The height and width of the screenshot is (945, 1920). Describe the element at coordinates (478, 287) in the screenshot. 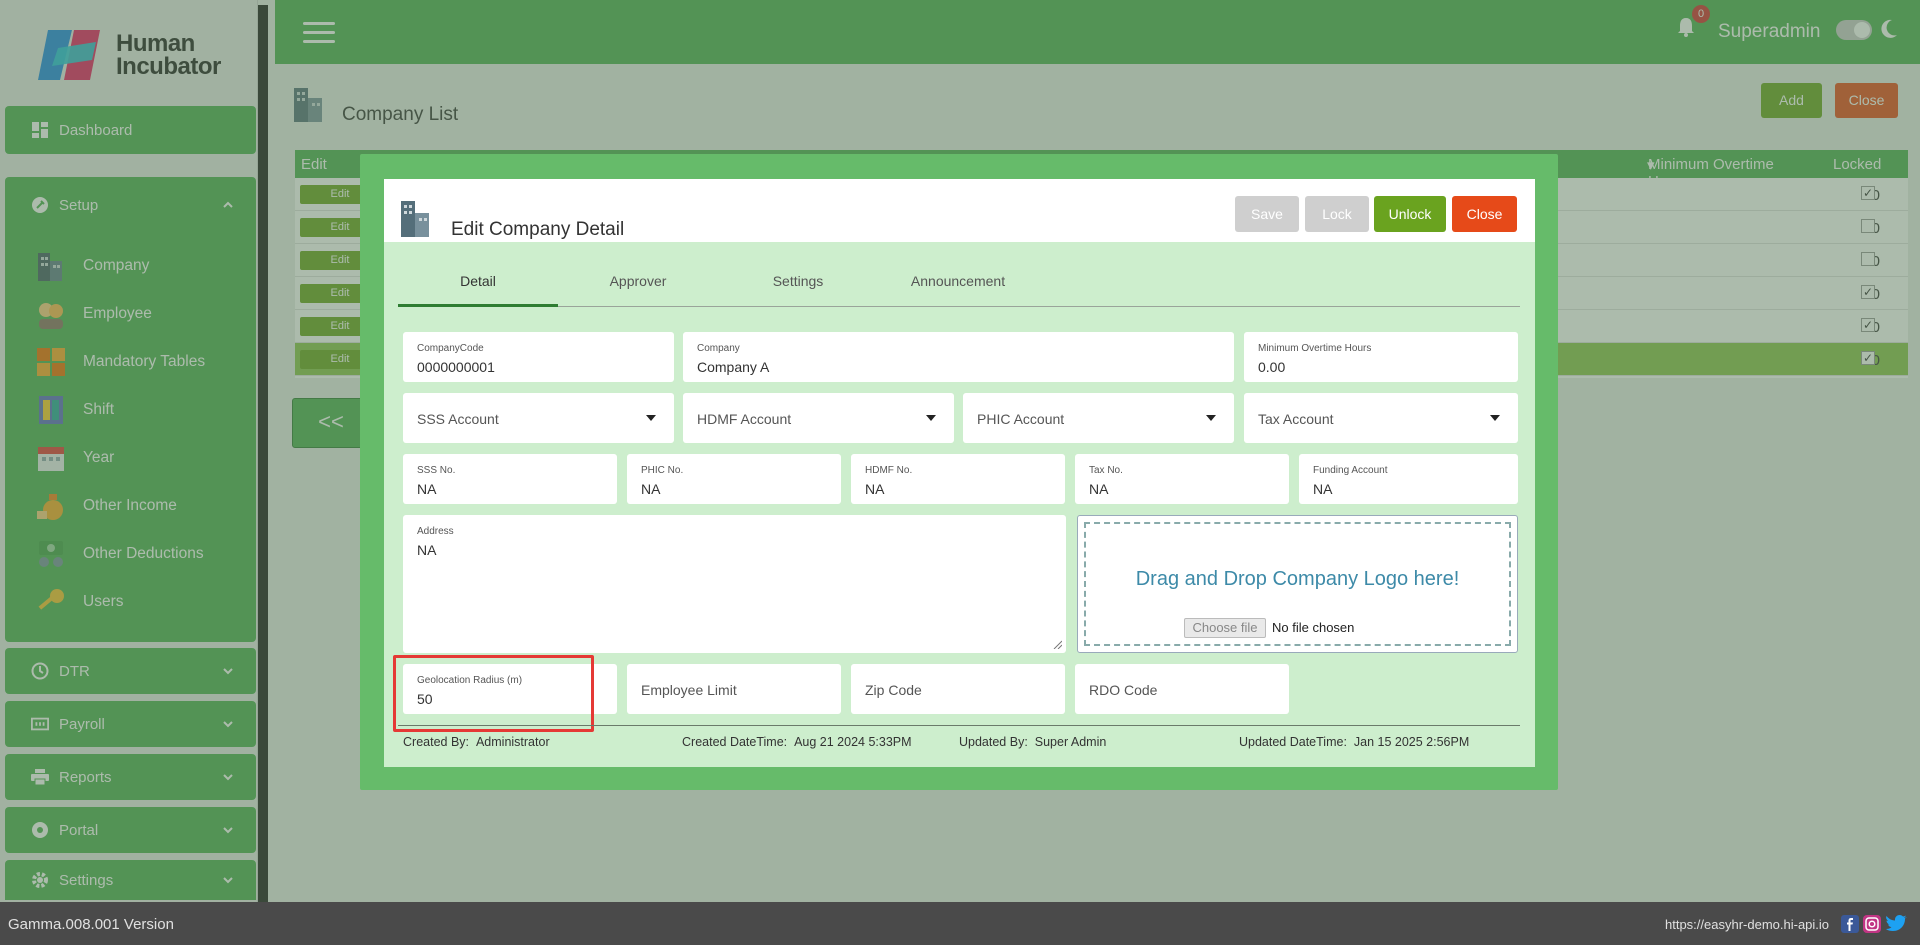

I see `tab-detail: Detail` at that location.